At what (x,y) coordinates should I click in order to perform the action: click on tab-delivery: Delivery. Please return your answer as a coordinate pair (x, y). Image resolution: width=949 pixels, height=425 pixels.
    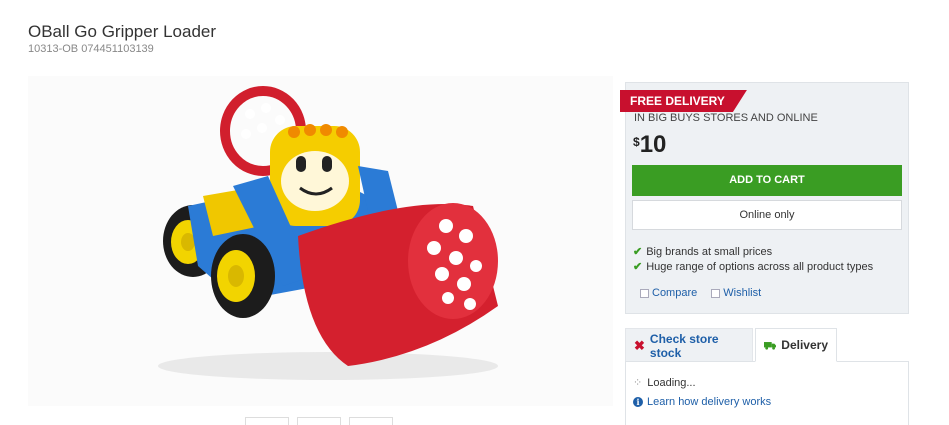
    Looking at the image, I should click on (796, 345).